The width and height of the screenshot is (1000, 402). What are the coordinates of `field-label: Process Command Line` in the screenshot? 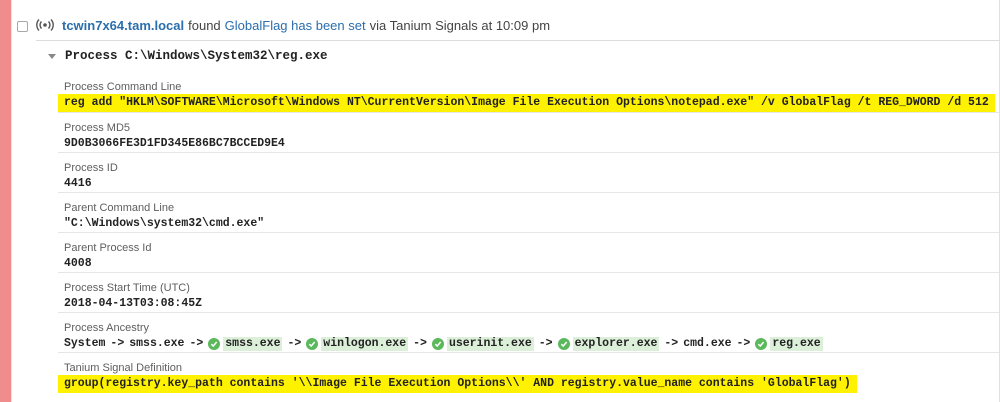 It's located at (123, 87).